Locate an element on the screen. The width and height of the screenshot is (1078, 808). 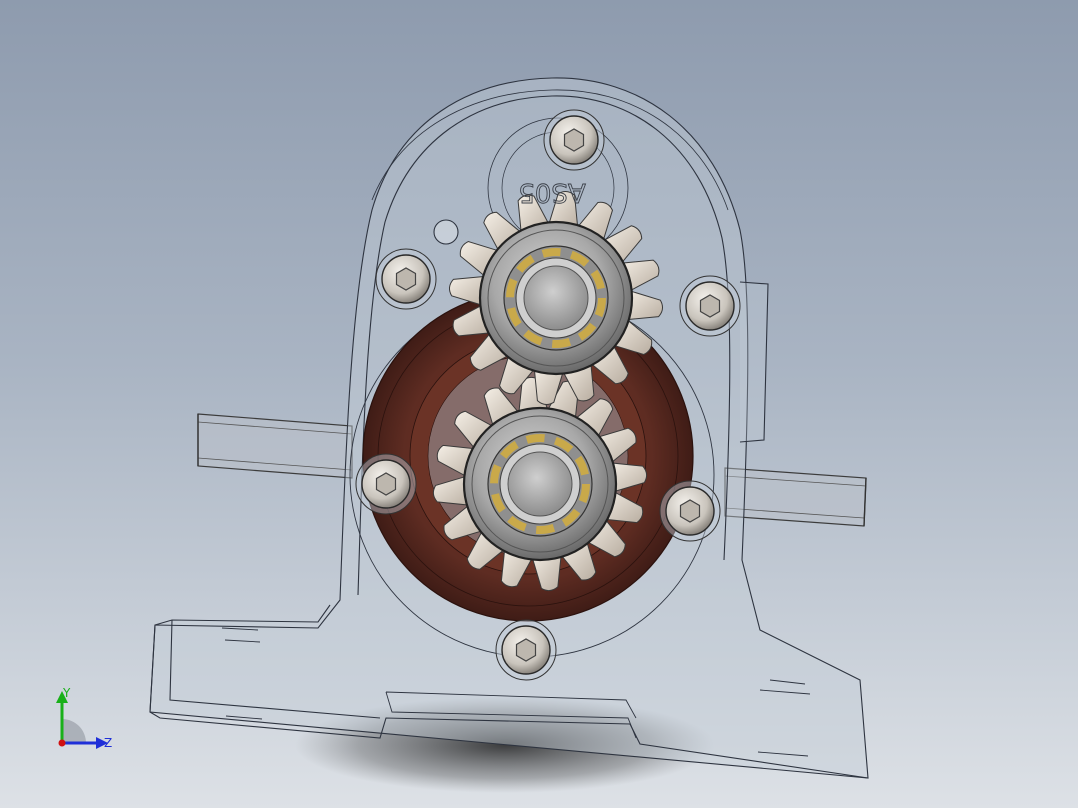
lower-bearing is located at coordinates (540, 484).